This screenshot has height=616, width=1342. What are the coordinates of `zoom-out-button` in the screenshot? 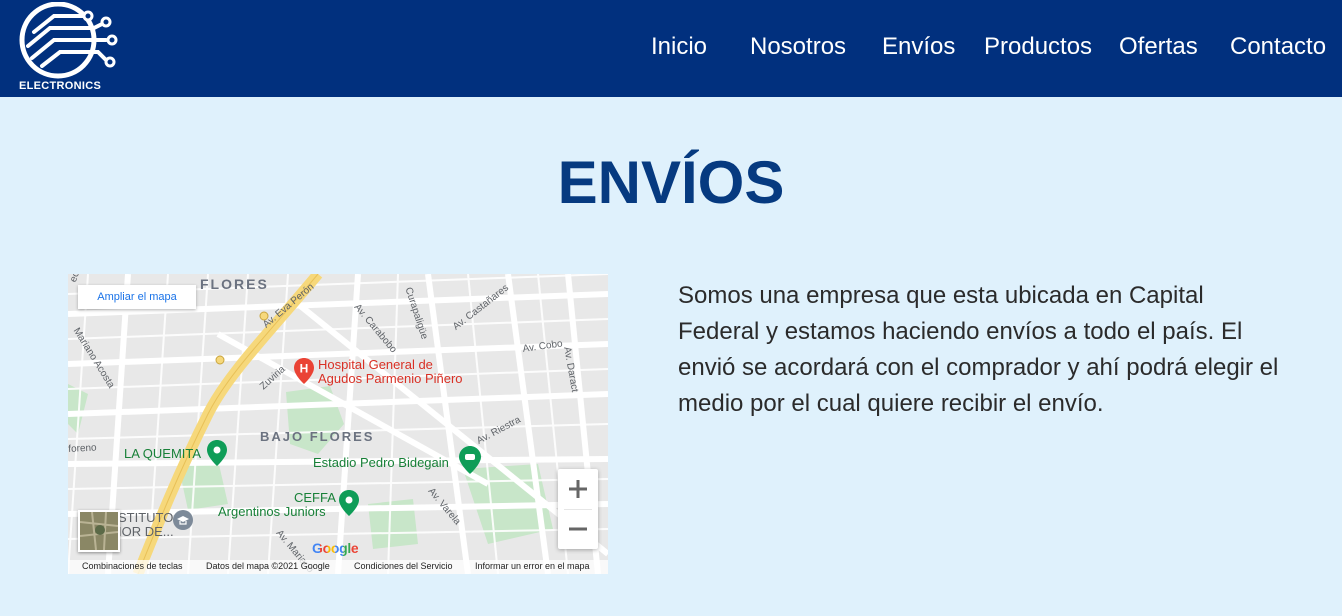 It's located at (578, 529).